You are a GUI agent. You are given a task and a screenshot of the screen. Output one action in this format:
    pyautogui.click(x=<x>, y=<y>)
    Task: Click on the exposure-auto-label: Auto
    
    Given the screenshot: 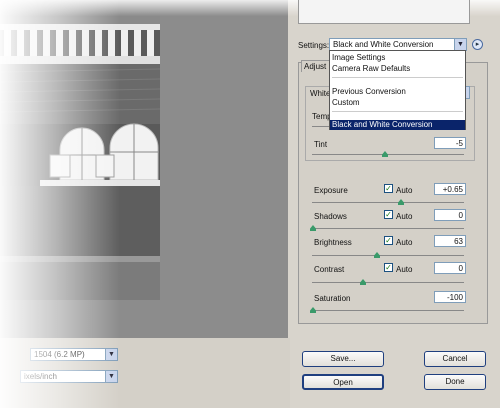 What is the action you would take?
    pyautogui.click(x=404, y=190)
    